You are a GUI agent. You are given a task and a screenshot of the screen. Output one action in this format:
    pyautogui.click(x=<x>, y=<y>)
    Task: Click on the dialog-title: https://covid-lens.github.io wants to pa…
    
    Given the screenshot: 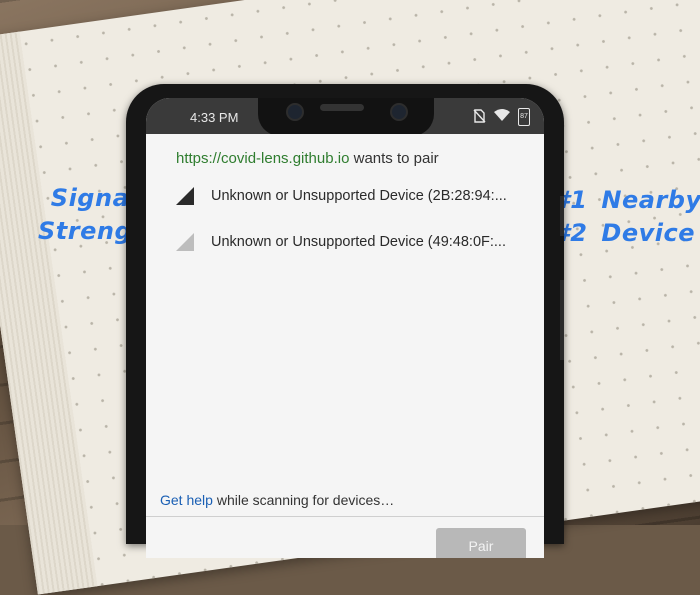 What is the action you would take?
    pyautogui.click(x=307, y=158)
    